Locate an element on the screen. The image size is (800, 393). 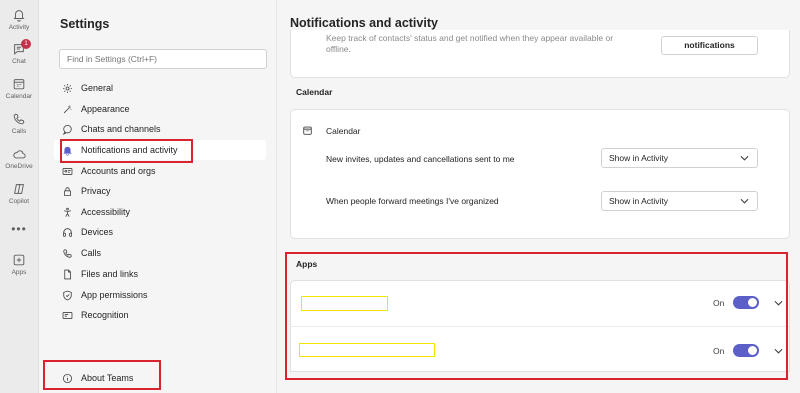
chat-bubble-icon is located at coordinates (67, 129).